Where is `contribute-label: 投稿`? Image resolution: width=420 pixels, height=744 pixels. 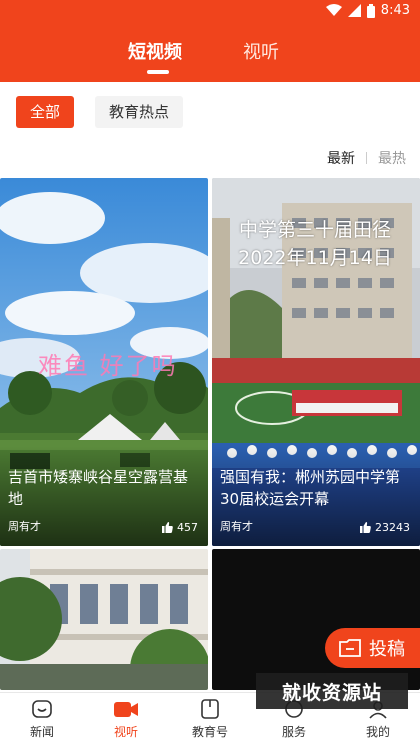
contribute-label: 投稿 is located at coordinates (387, 649).